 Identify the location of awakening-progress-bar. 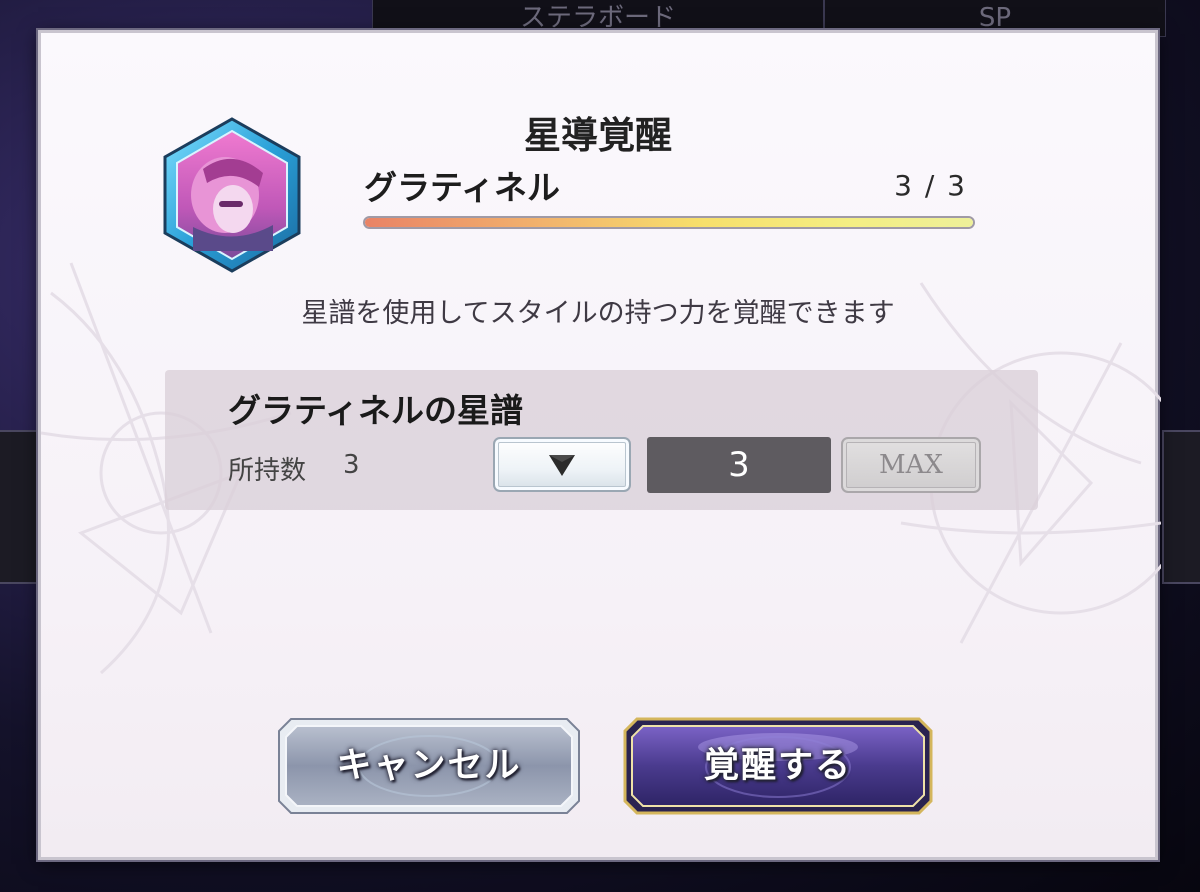
(669, 222).